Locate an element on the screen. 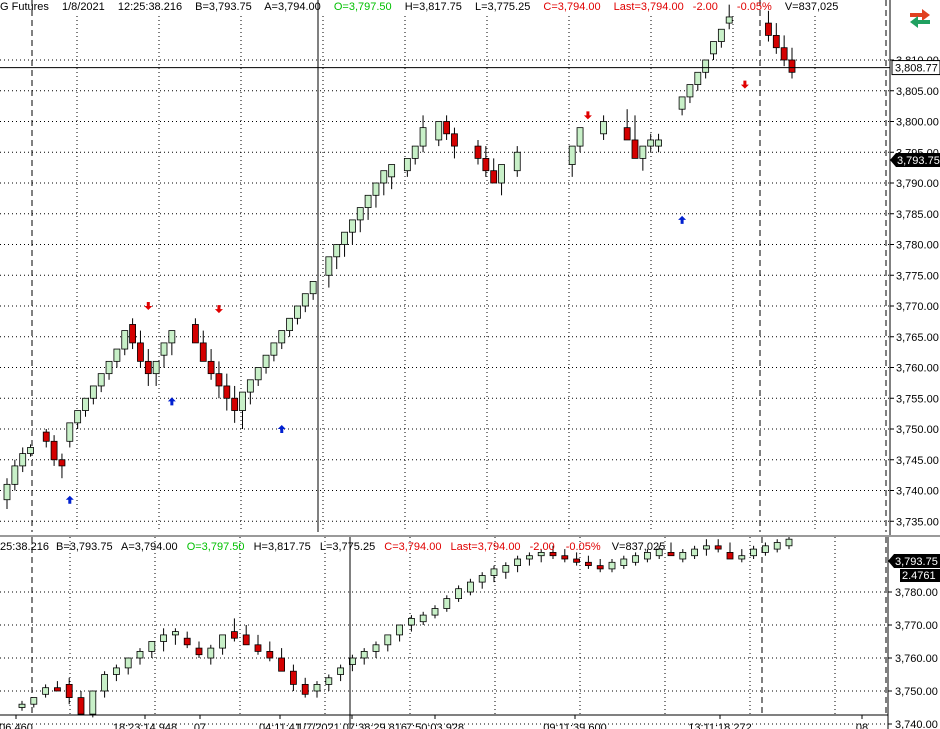 The image size is (940, 729). time-tick-label: 1/7/2021 07:38:29.816 is located at coordinates (352, 725).